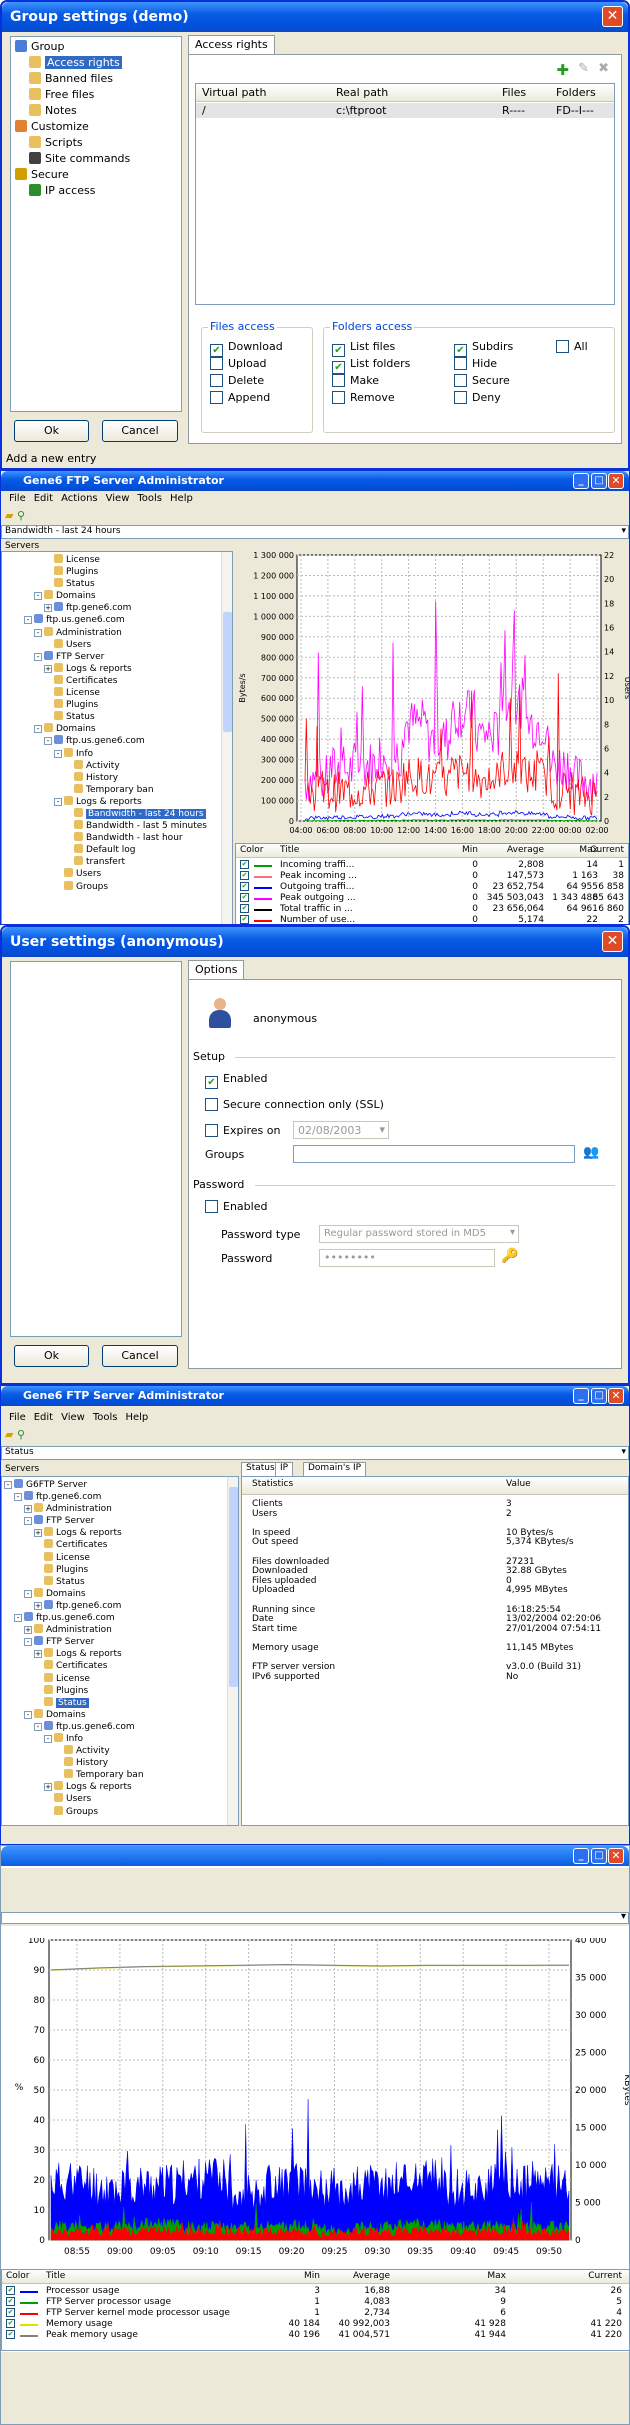 This screenshot has height=2425, width=630. Describe the element at coordinates (238, 363) in the screenshot. I see `files-access-checkbox: Upload` at that location.